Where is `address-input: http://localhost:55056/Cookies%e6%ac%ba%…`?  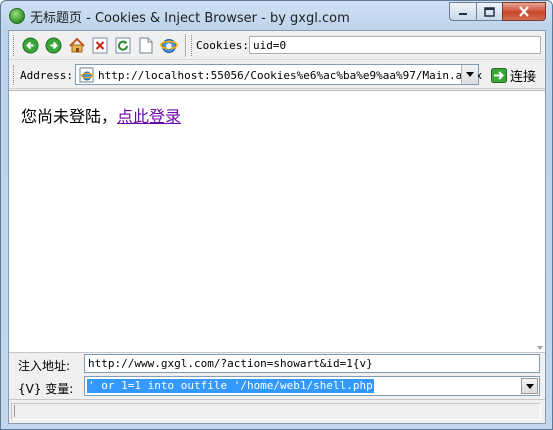
address-input: http://localhost:55056/Cookies%e6%ac%ba%… is located at coordinates (290, 75).